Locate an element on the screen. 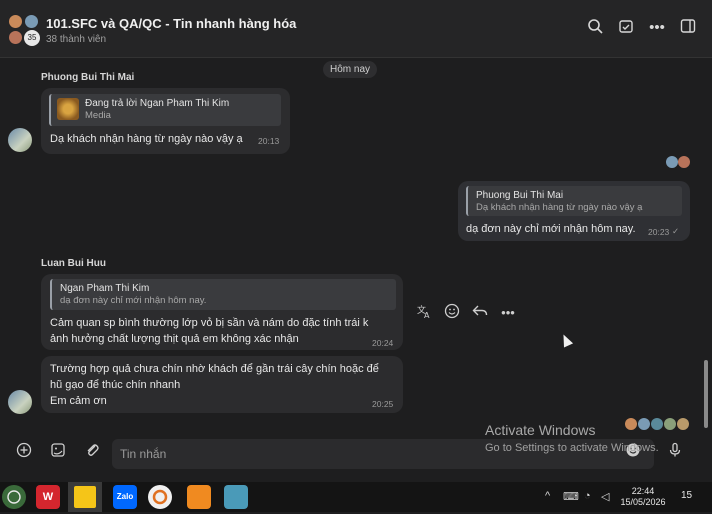 This screenshot has height=514, width=712. message-text-line: hũ gạo để thúc chín nhanh is located at coordinates (115, 385).